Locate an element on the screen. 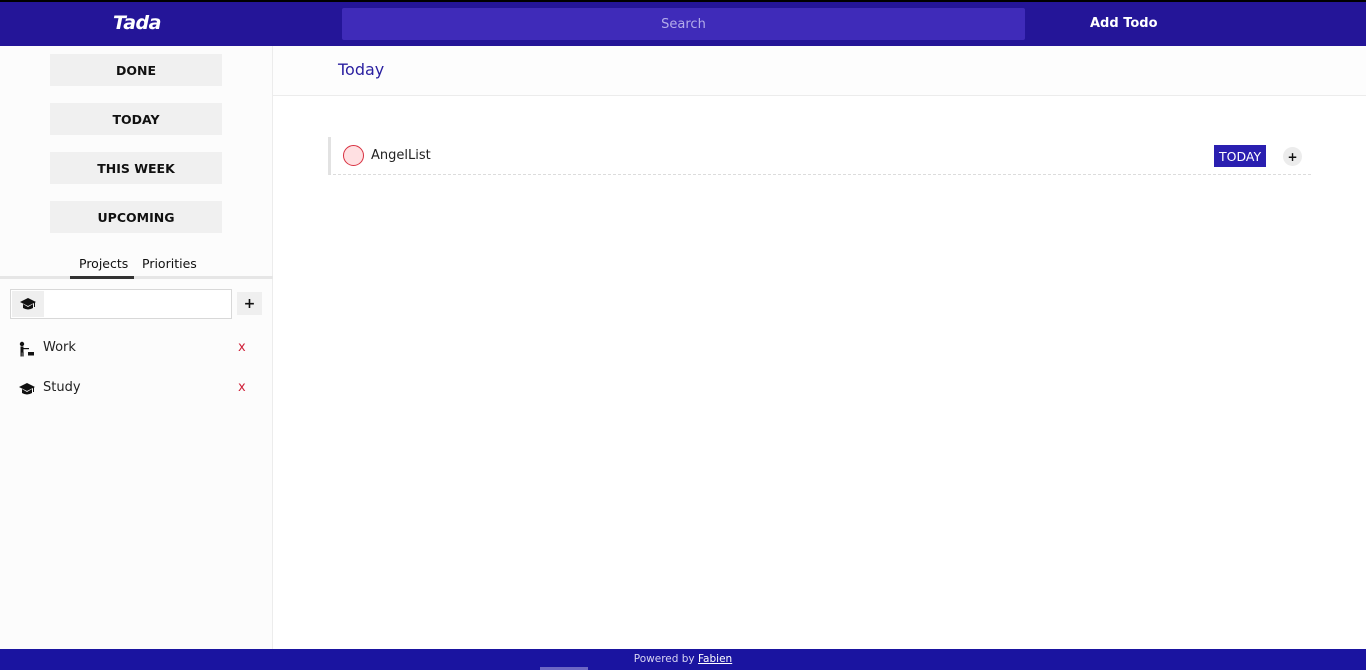  todo-due-badge: TODAY is located at coordinates (1240, 156).